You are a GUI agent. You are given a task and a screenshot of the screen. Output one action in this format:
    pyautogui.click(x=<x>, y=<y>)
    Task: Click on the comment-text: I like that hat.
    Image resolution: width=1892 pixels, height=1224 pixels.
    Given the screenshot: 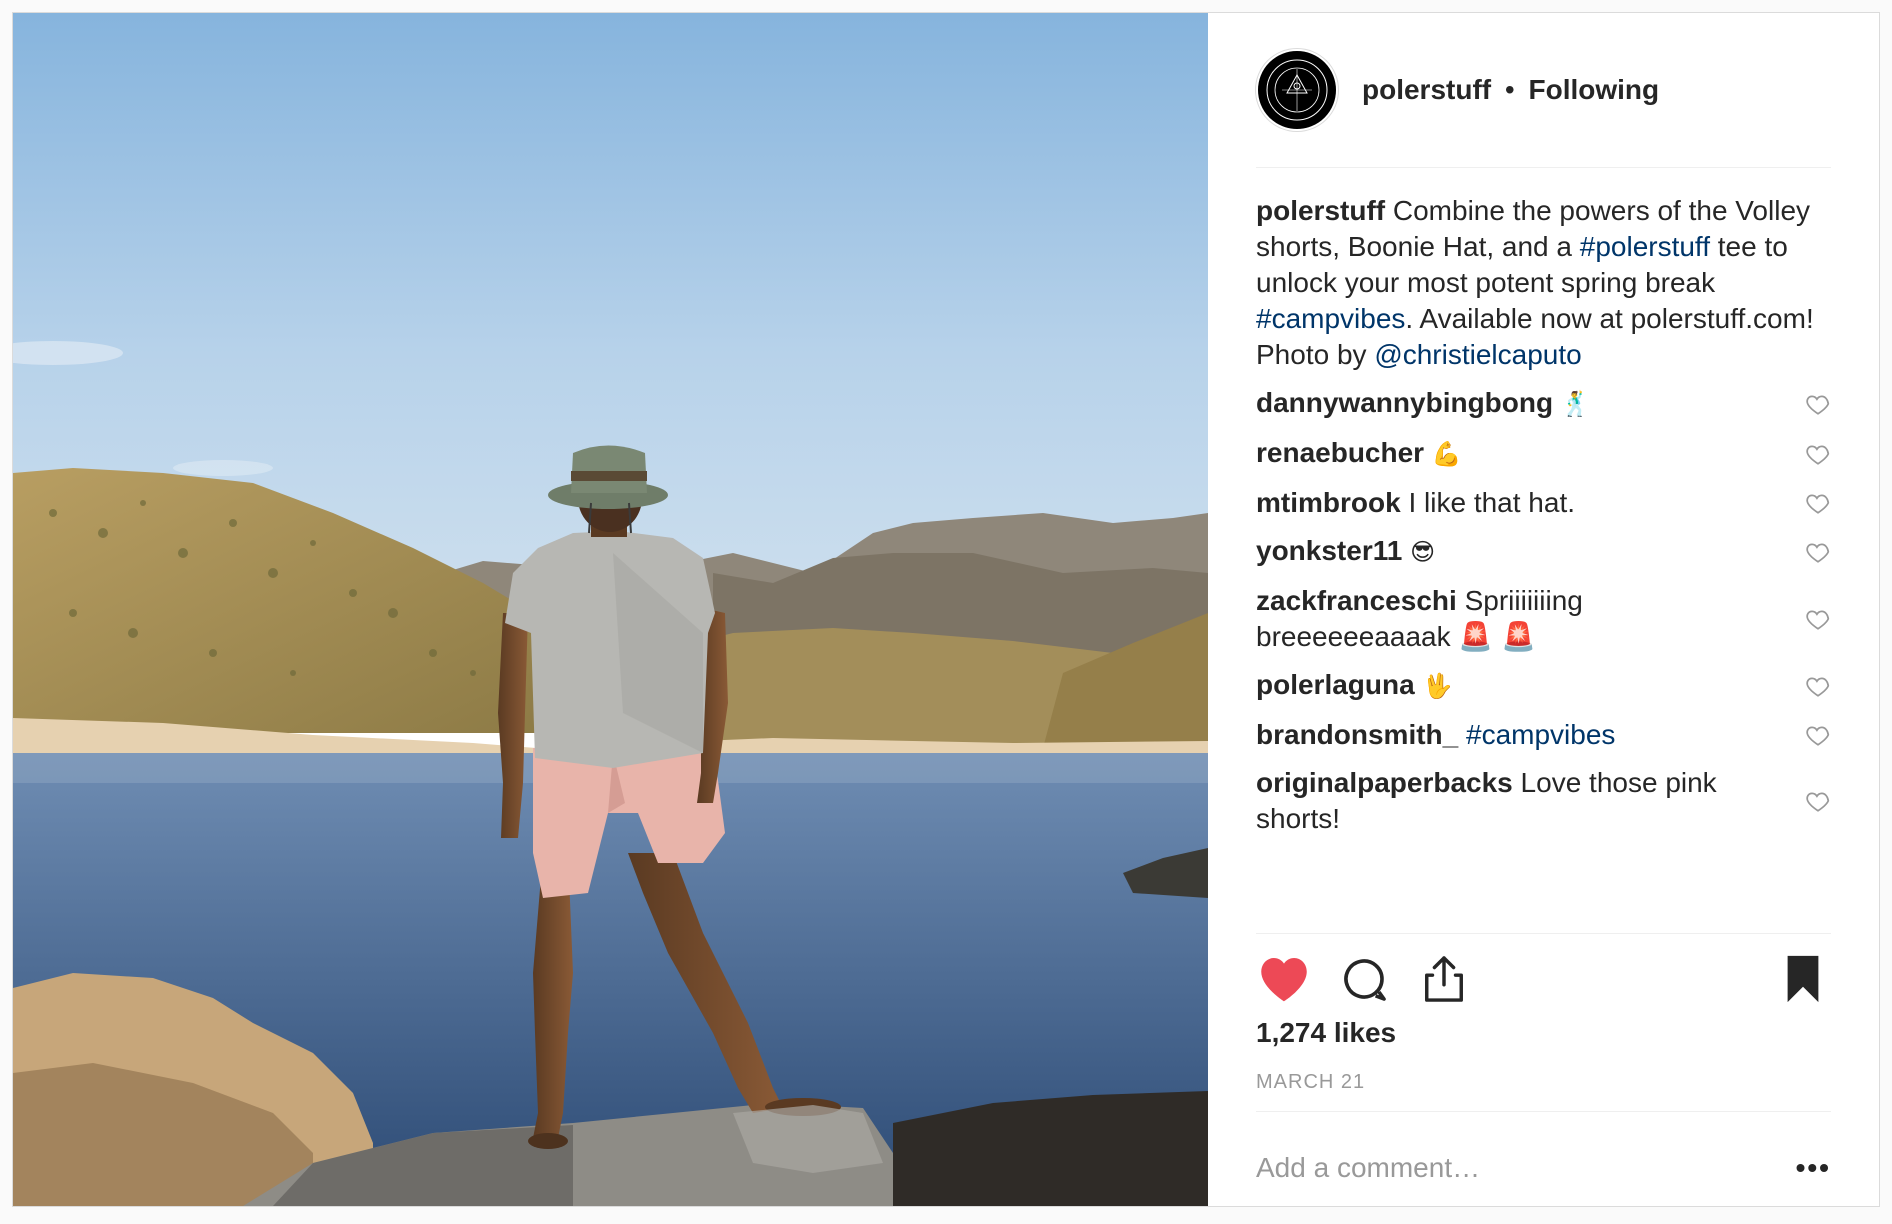 What is the action you would take?
    pyautogui.click(x=1492, y=502)
    